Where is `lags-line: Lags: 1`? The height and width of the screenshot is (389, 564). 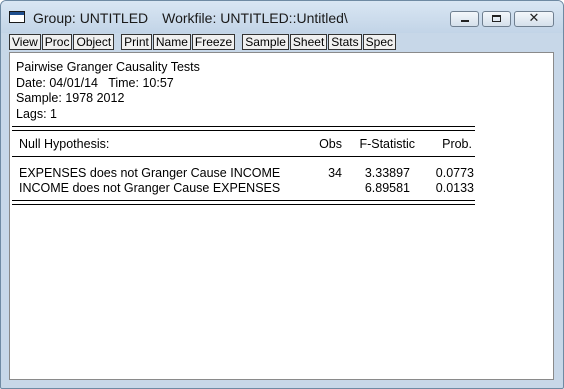
lags-line: Lags: 1 is located at coordinates (37, 113).